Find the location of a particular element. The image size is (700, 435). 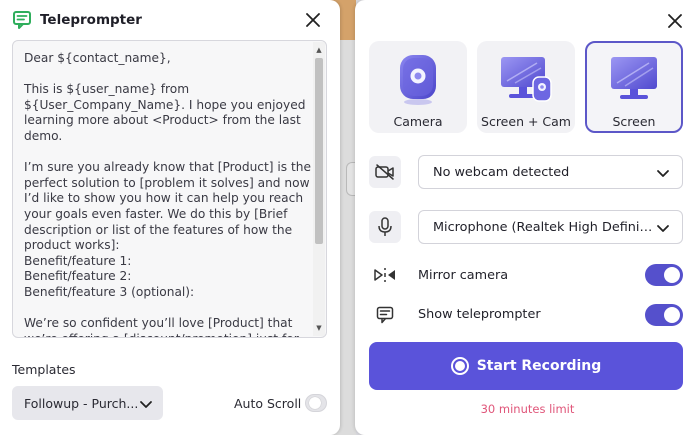

camera-off-icon is located at coordinates (385, 172).